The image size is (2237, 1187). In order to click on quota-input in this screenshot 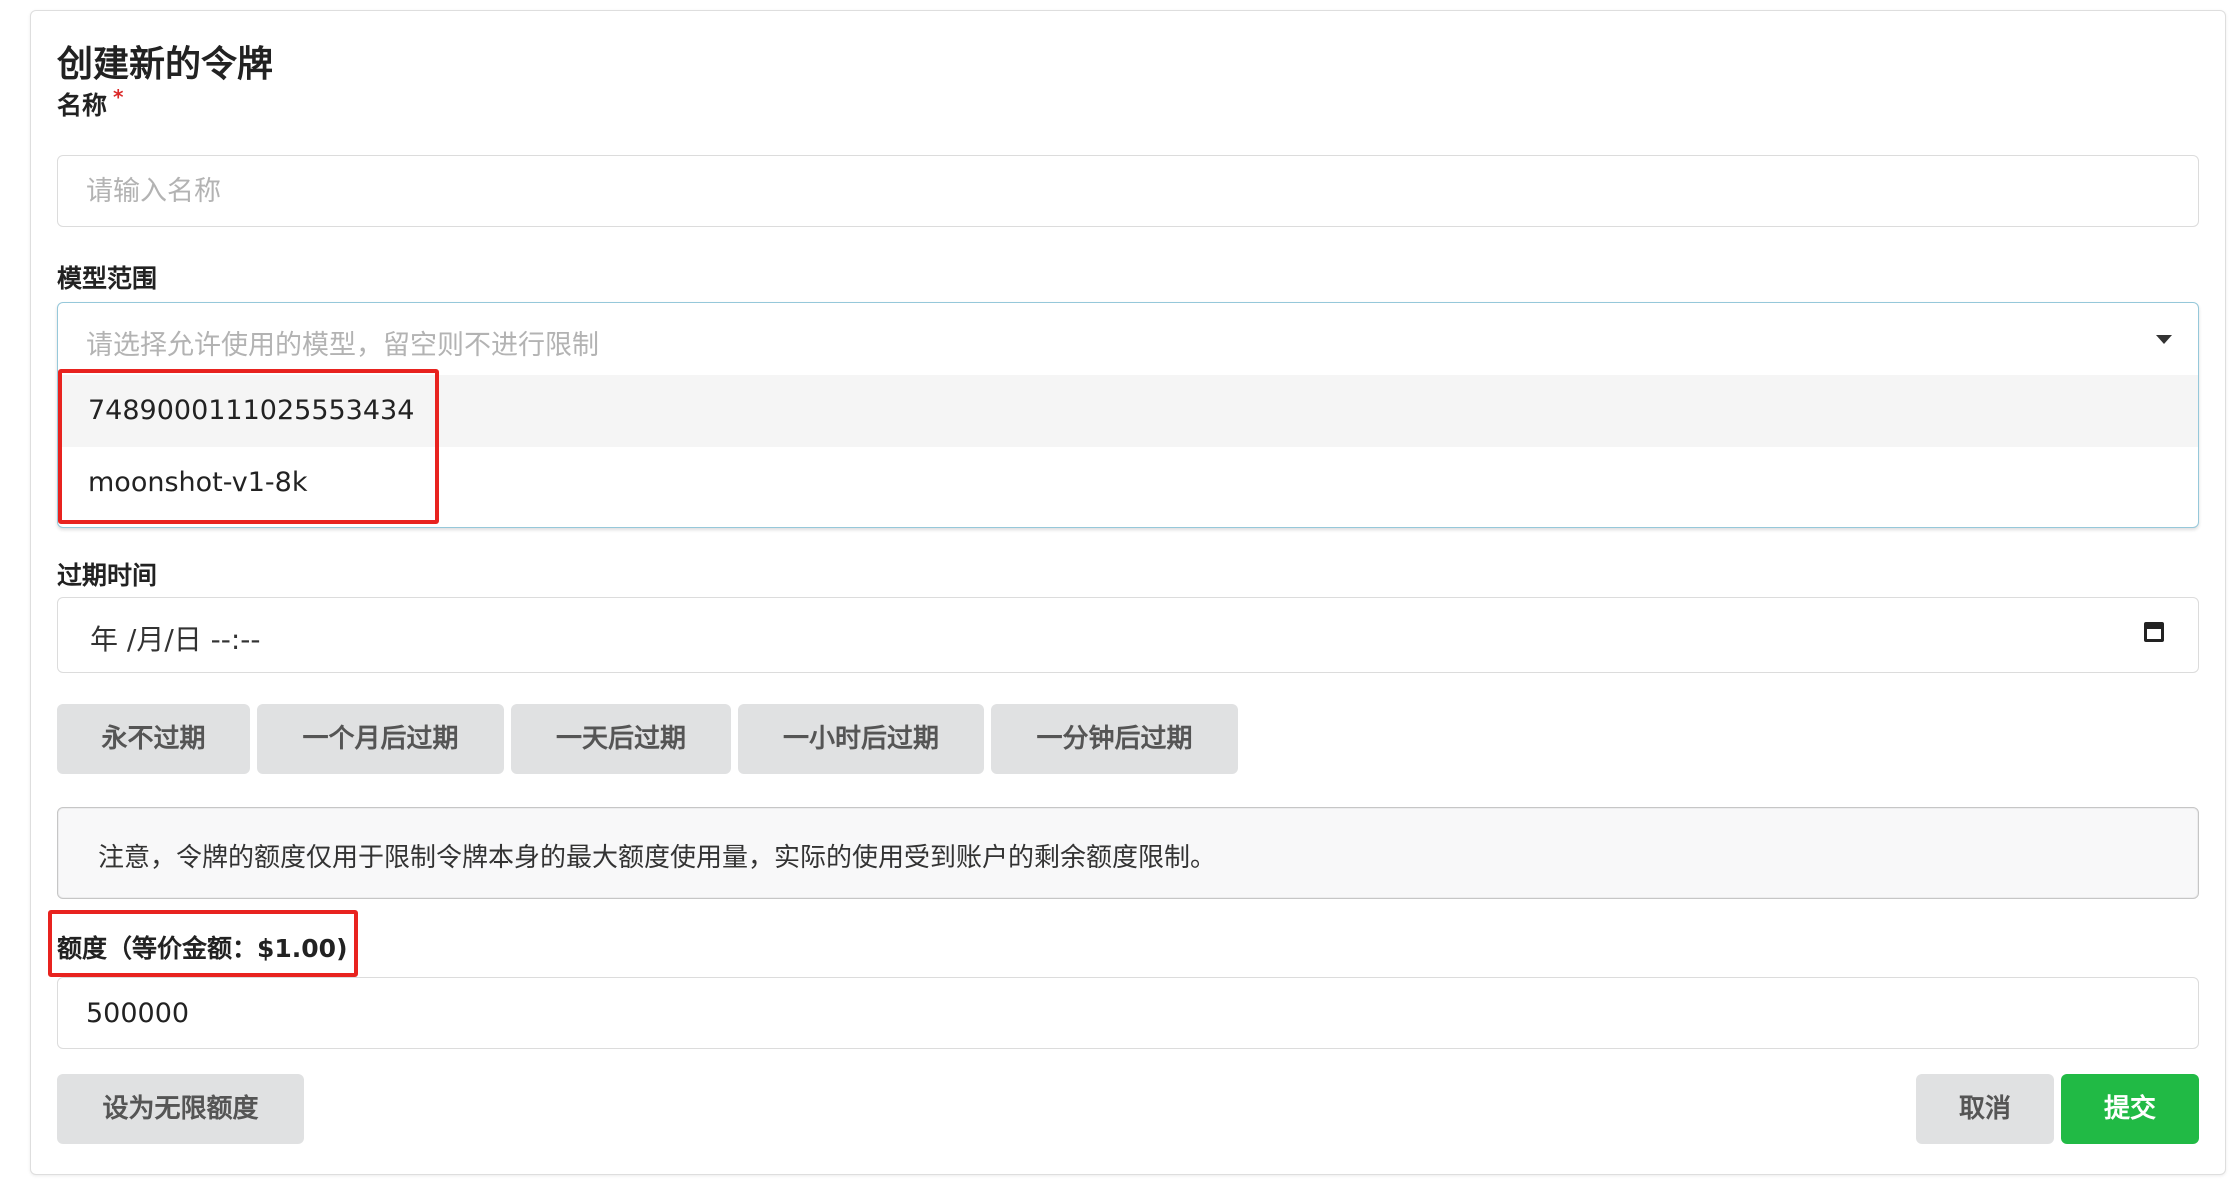, I will do `click(1128, 1013)`.